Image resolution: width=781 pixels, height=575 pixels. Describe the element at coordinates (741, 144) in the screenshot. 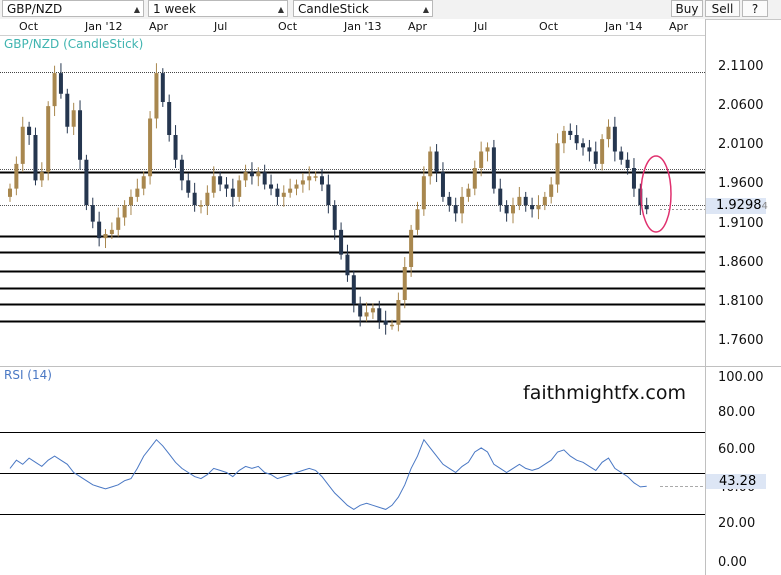

I see `price-tick: 2.0100` at that location.